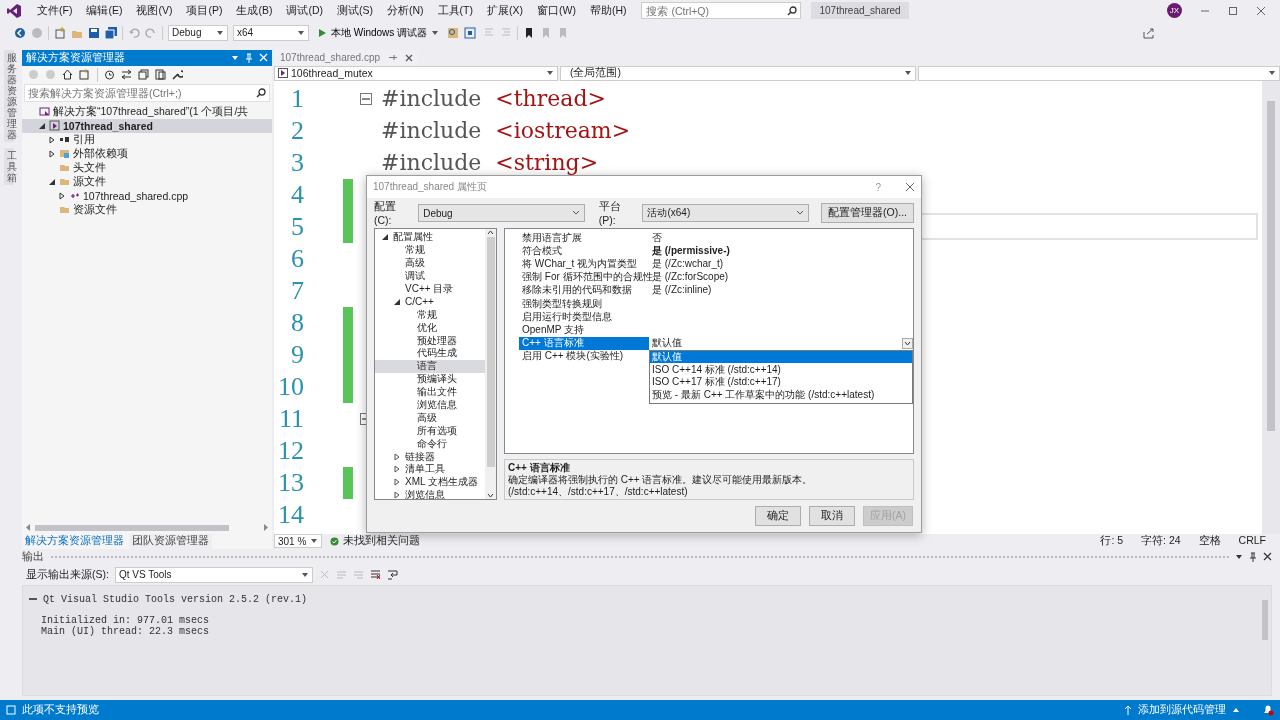  What do you see at coordinates (608, 10) in the screenshot?
I see `menu-item: 帮助(H)` at bounding box center [608, 10].